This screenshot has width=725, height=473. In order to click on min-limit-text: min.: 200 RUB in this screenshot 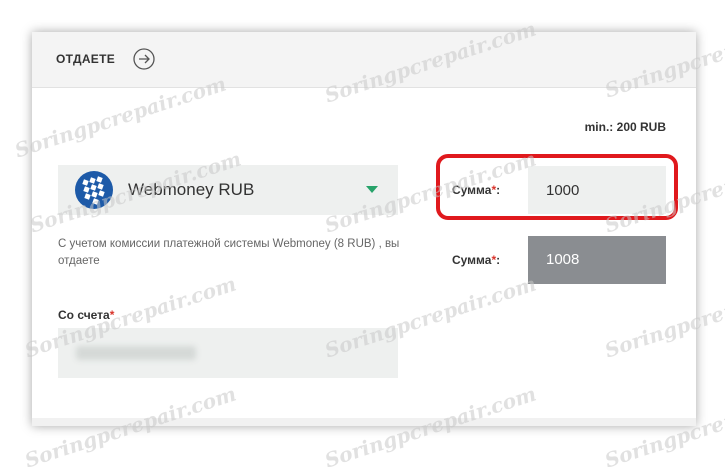, I will do `click(625, 127)`.